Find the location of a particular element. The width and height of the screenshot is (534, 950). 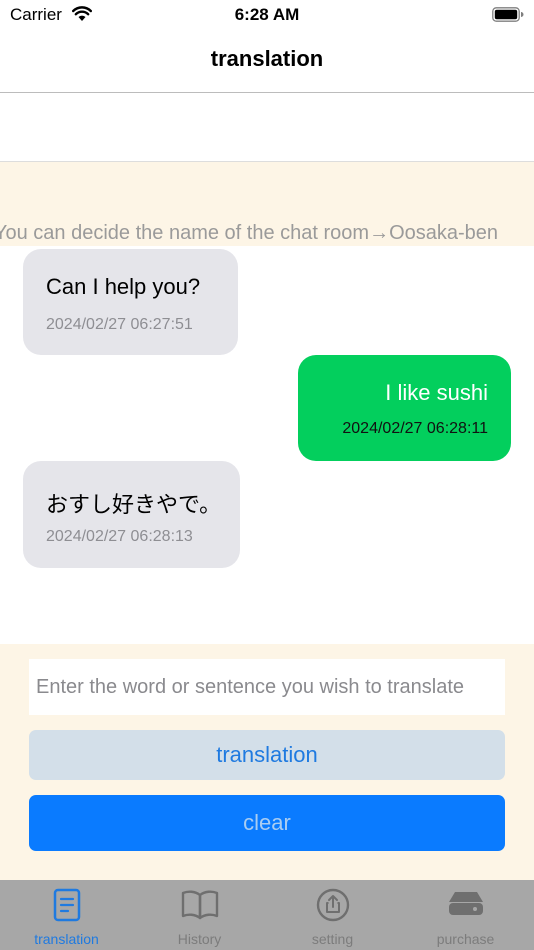

battery-icon is located at coordinates (508, 14).